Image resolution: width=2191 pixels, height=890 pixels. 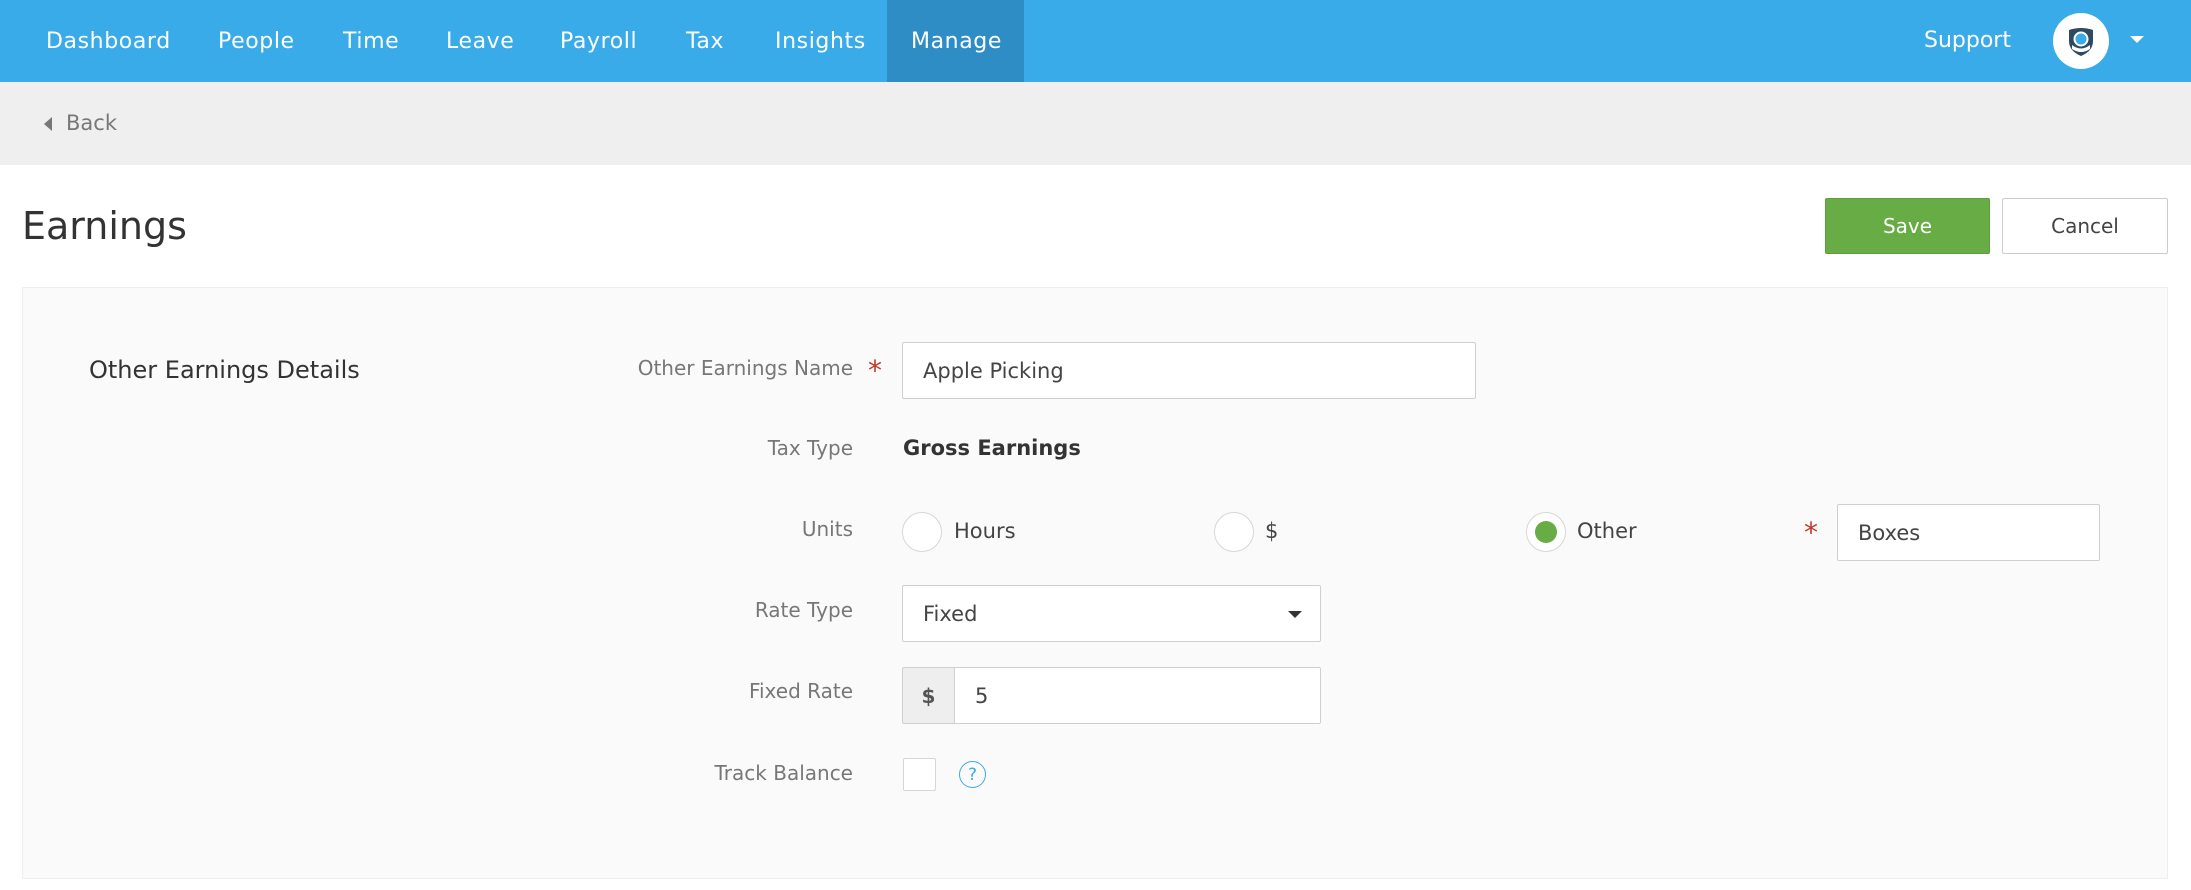 What do you see at coordinates (1907, 226) in the screenshot?
I see `save-button: Save` at bounding box center [1907, 226].